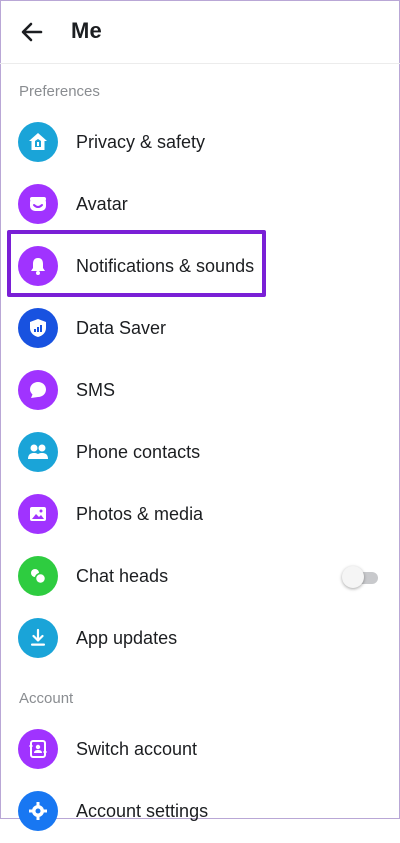  Describe the element at coordinates (86, 30) in the screenshot. I see `page-title: Me` at that location.